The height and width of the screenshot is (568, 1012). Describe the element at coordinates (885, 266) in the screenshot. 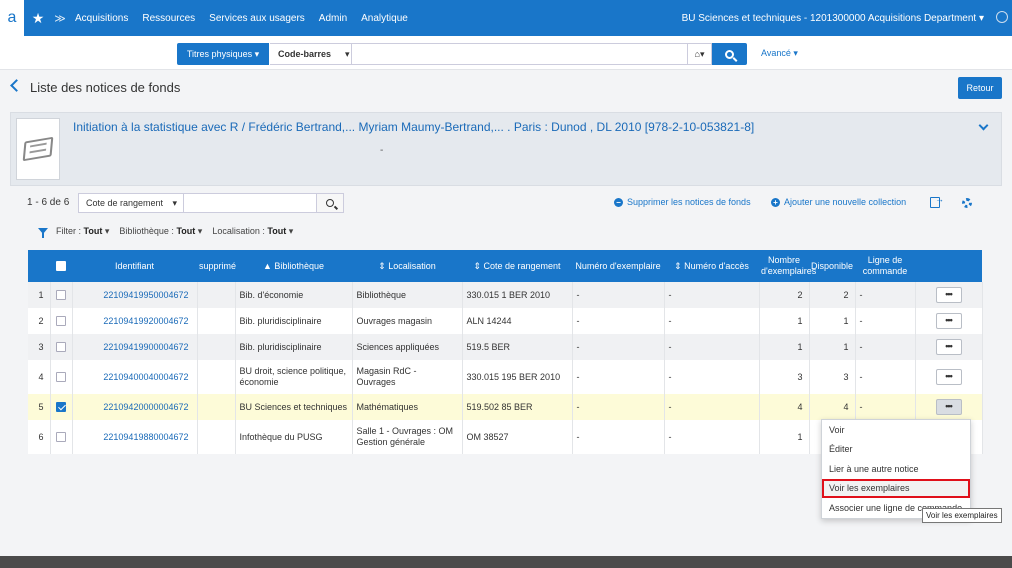

I see `header-ligne-commande: Ligne de commande` at that location.